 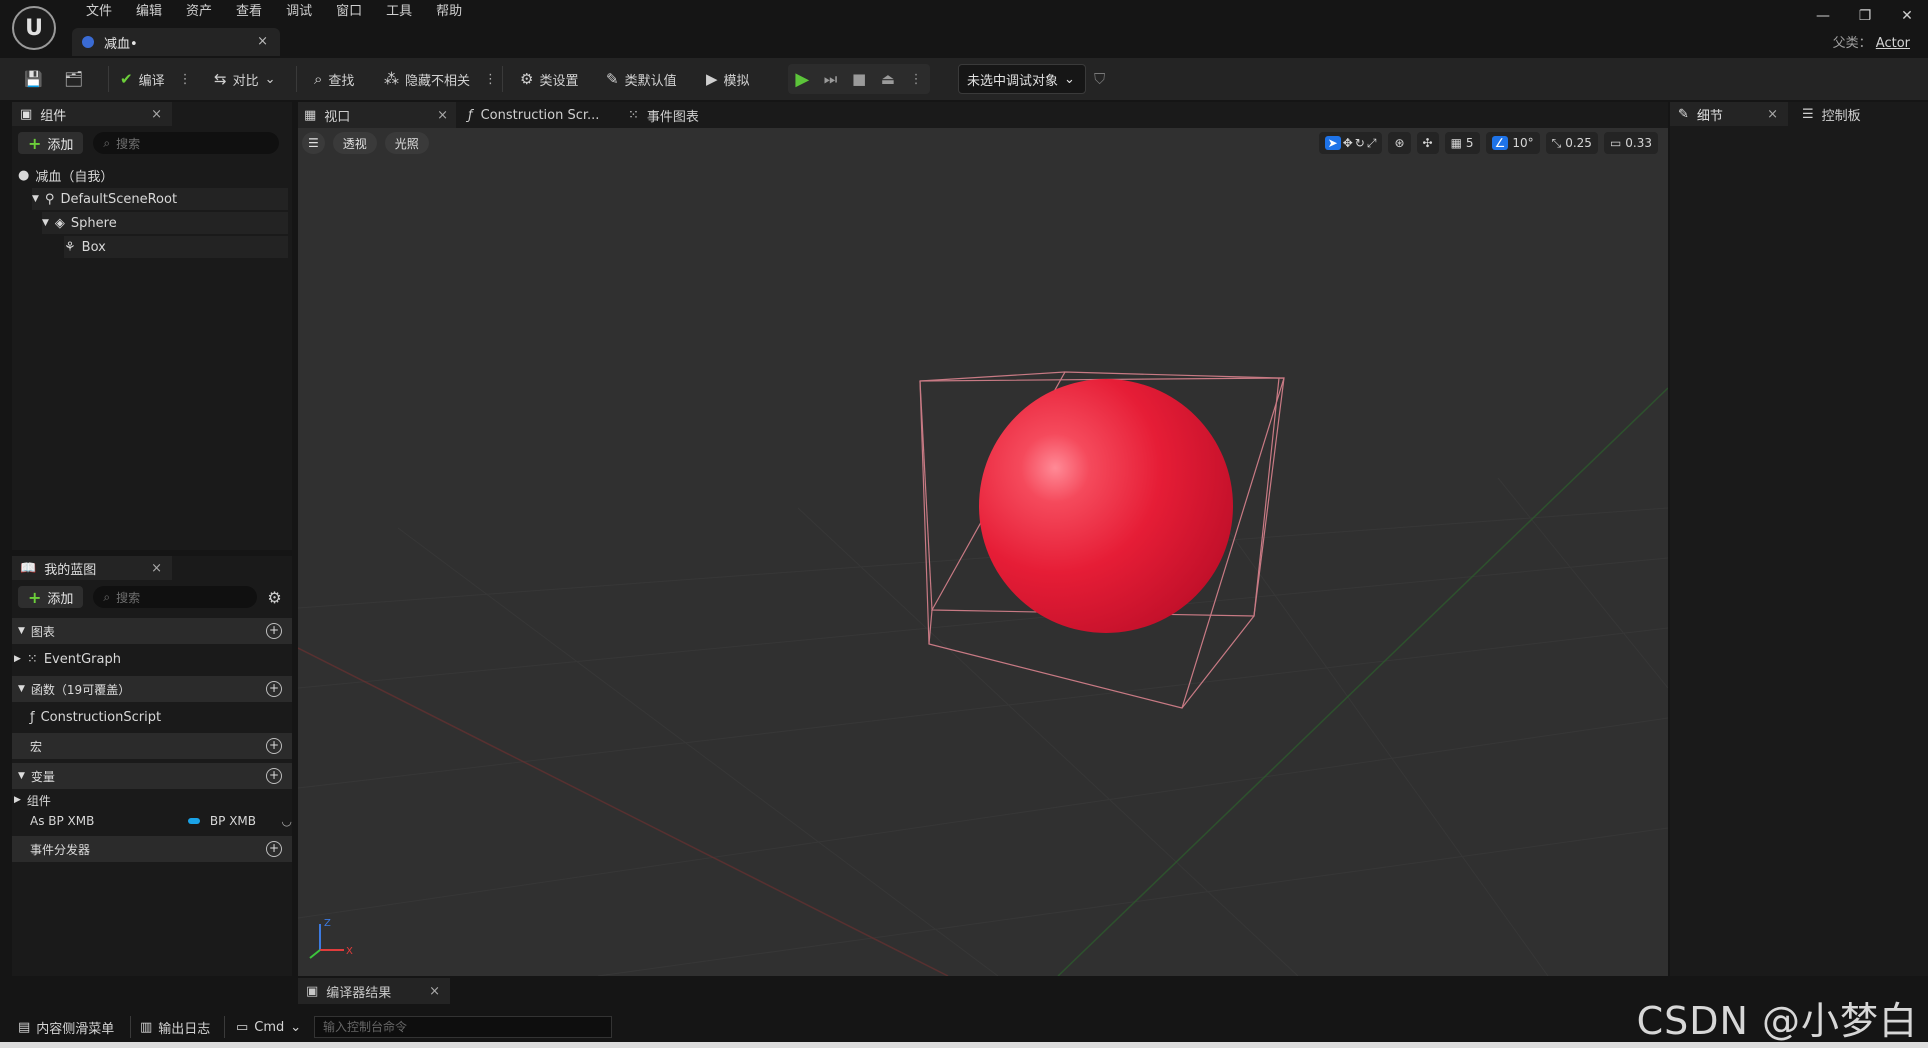 I want to click on components-tab: ▣ 组件 ×, so click(x=92, y=114).